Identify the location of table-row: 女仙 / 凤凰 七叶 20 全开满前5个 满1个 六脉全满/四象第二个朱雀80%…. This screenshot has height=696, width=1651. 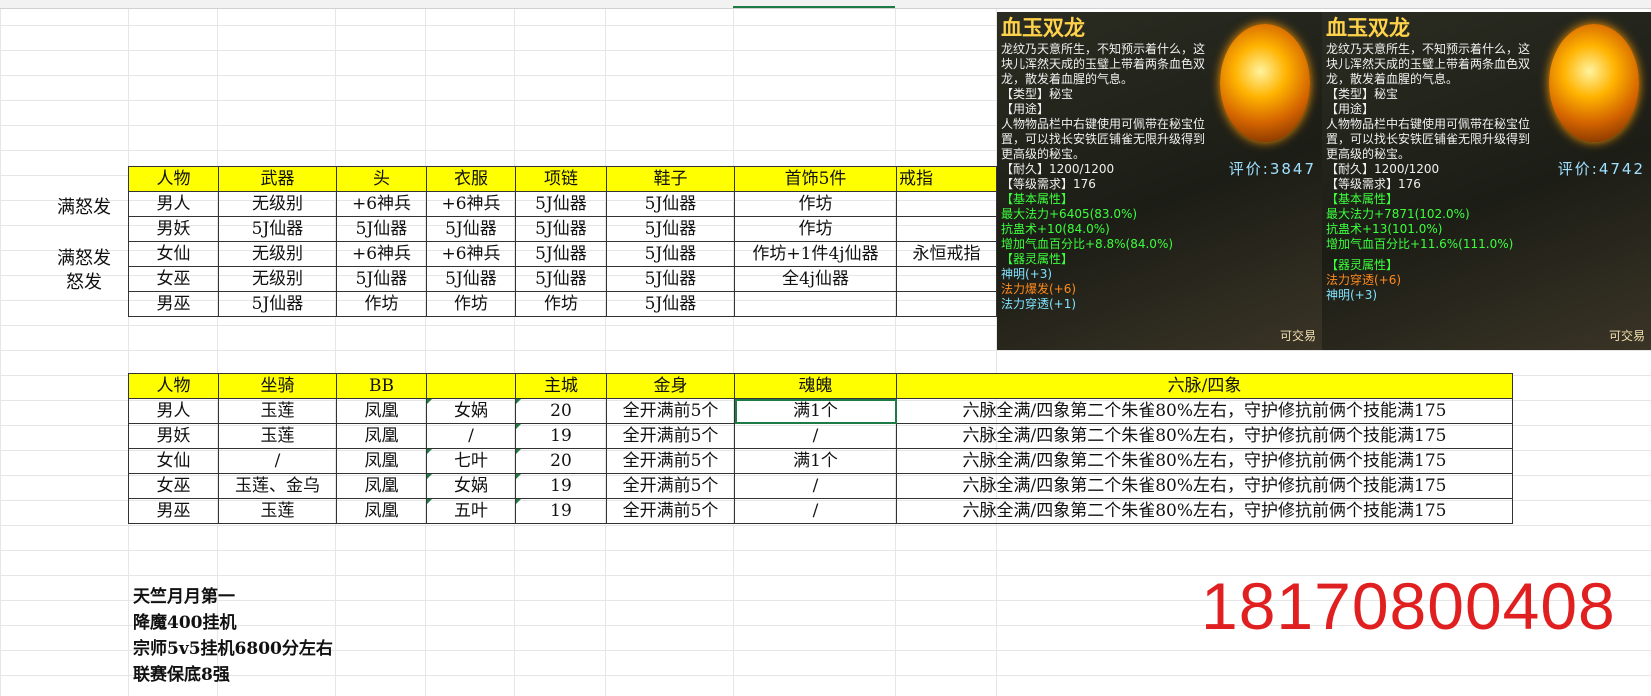
(820, 461).